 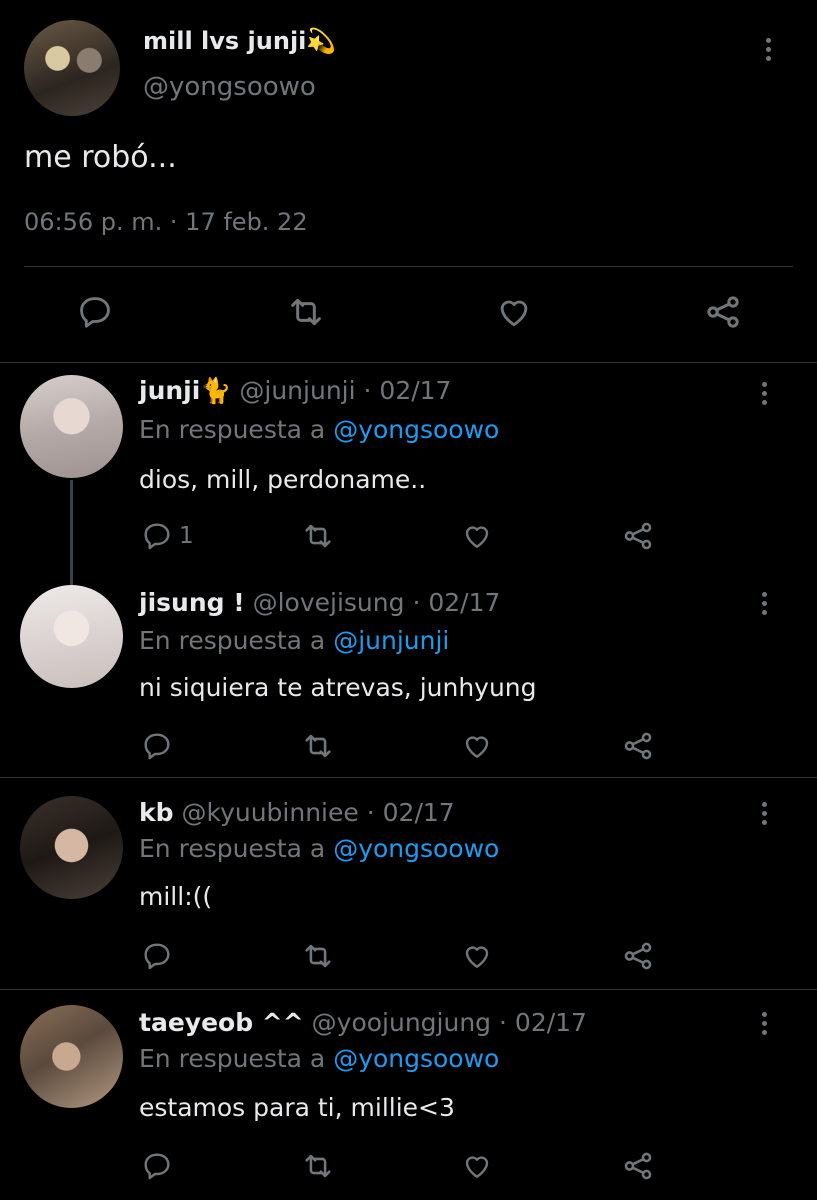 I want to click on user-handle: @yongsoowo, so click(x=229, y=87).